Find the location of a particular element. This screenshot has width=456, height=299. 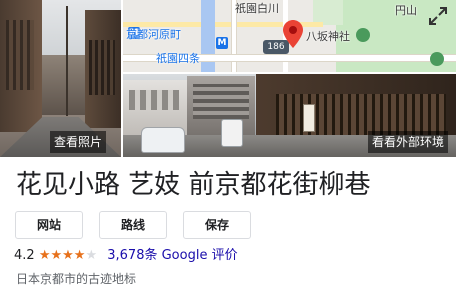

street-photo: 查看照片 is located at coordinates (60, 78).